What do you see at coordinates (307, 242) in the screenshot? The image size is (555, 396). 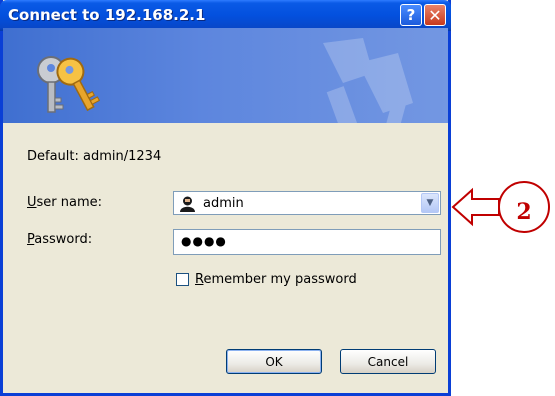 I see `password-input: ●●●●` at bounding box center [307, 242].